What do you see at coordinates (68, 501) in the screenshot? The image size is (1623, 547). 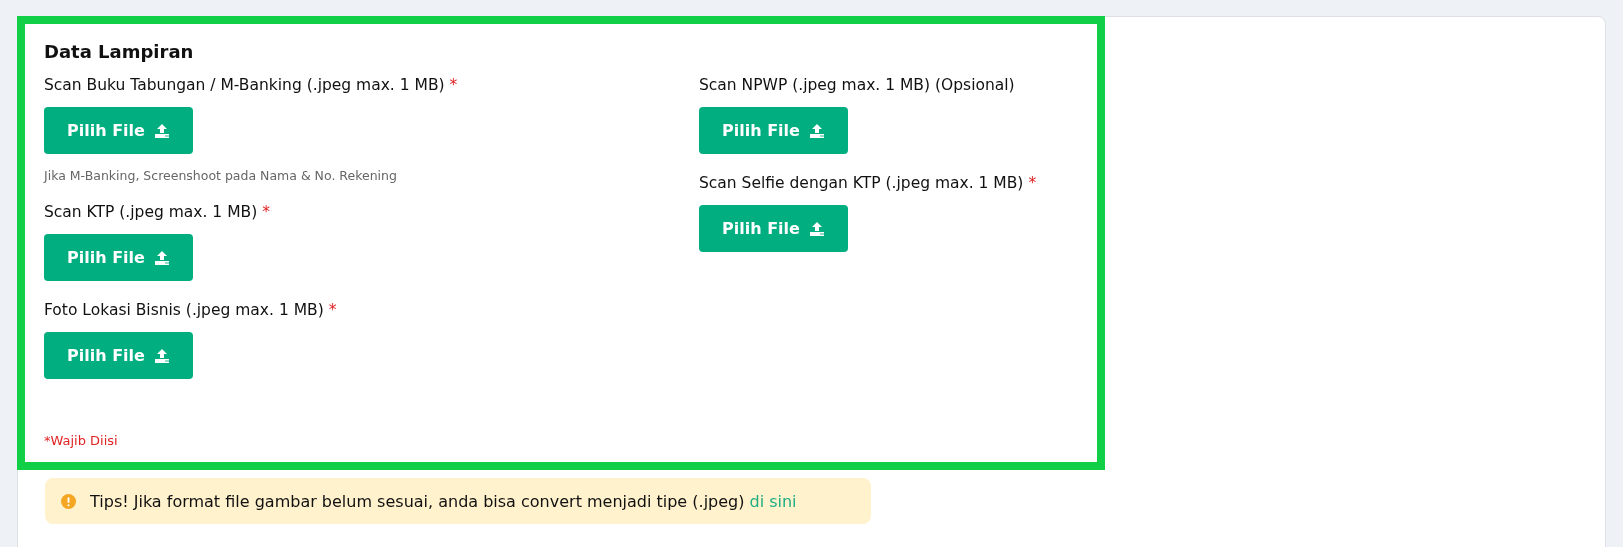 I see `warning-icon` at bounding box center [68, 501].